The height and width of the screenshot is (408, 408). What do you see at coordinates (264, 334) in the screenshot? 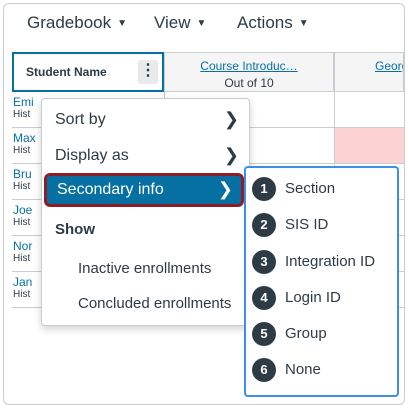
I see `step-number-badge: 5` at bounding box center [264, 334].